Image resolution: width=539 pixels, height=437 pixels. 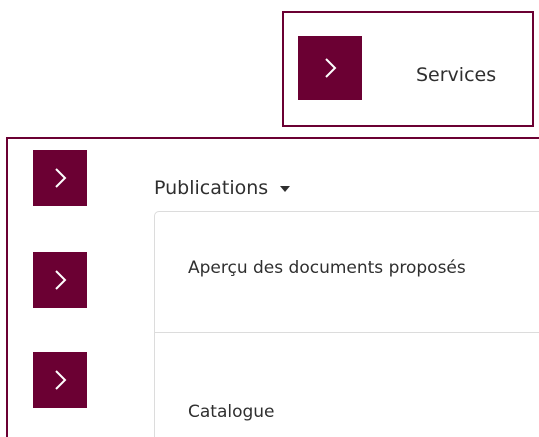 I want to click on publications-expand-button, so click(x=60, y=178).